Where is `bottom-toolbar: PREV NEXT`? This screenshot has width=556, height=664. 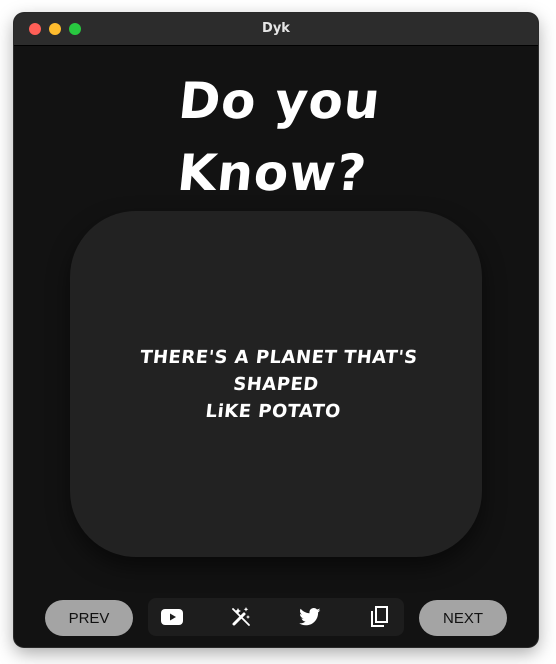
bottom-toolbar: PREV NEXT is located at coordinates (276, 618).